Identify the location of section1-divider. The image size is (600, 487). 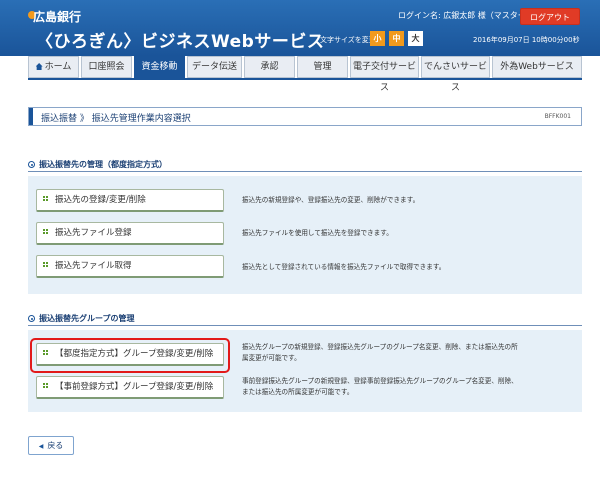
(305, 171).